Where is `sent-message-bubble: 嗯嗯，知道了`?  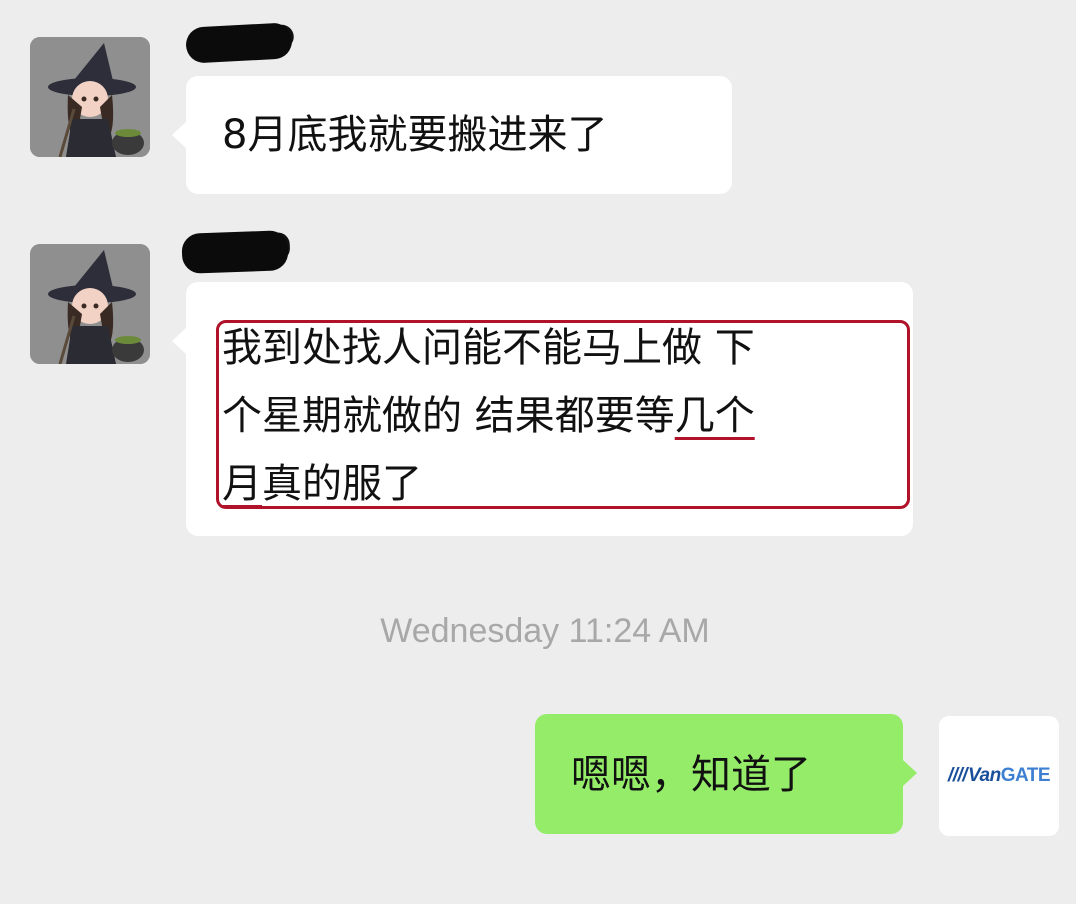 sent-message-bubble: 嗯嗯，知道了 is located at coordinates (726, 774).